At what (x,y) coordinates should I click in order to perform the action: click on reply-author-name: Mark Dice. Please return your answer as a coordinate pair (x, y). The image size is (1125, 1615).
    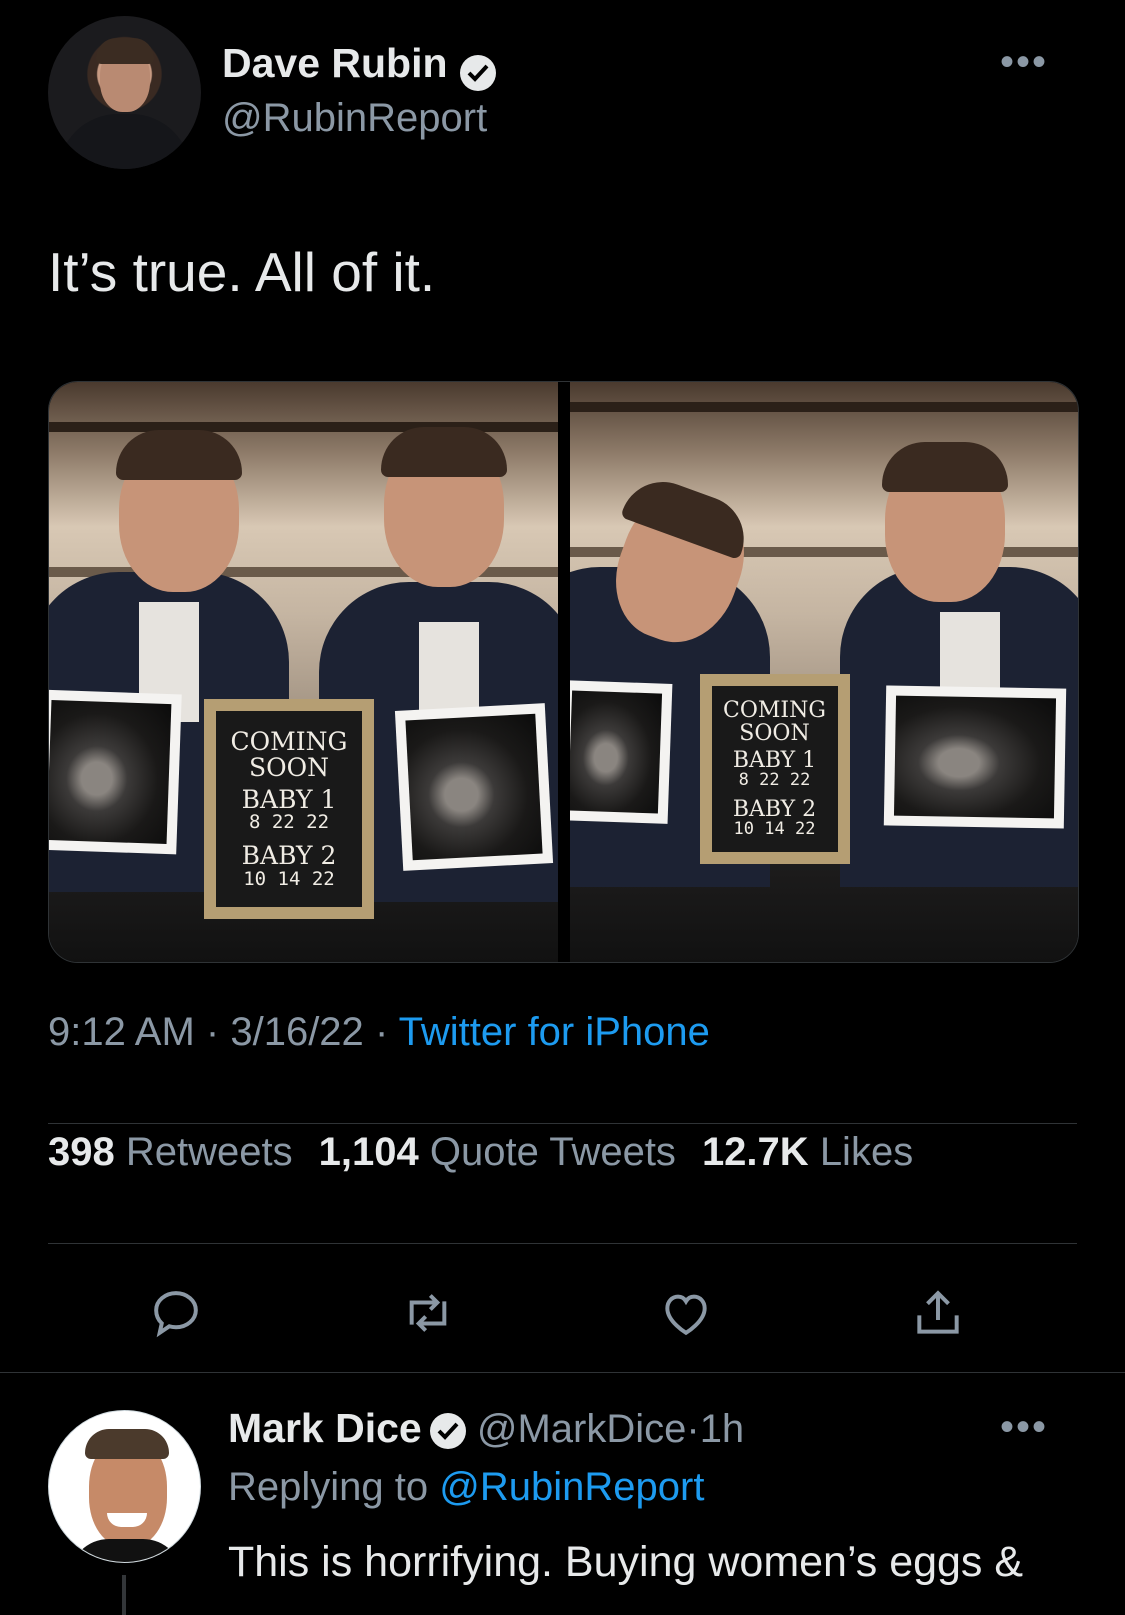
    Looking at the image, I should click on (325, 1428).